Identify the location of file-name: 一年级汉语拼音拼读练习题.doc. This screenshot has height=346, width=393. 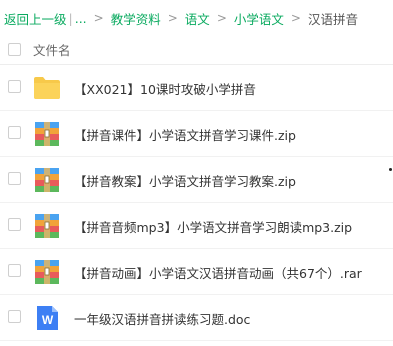
(162, 318).